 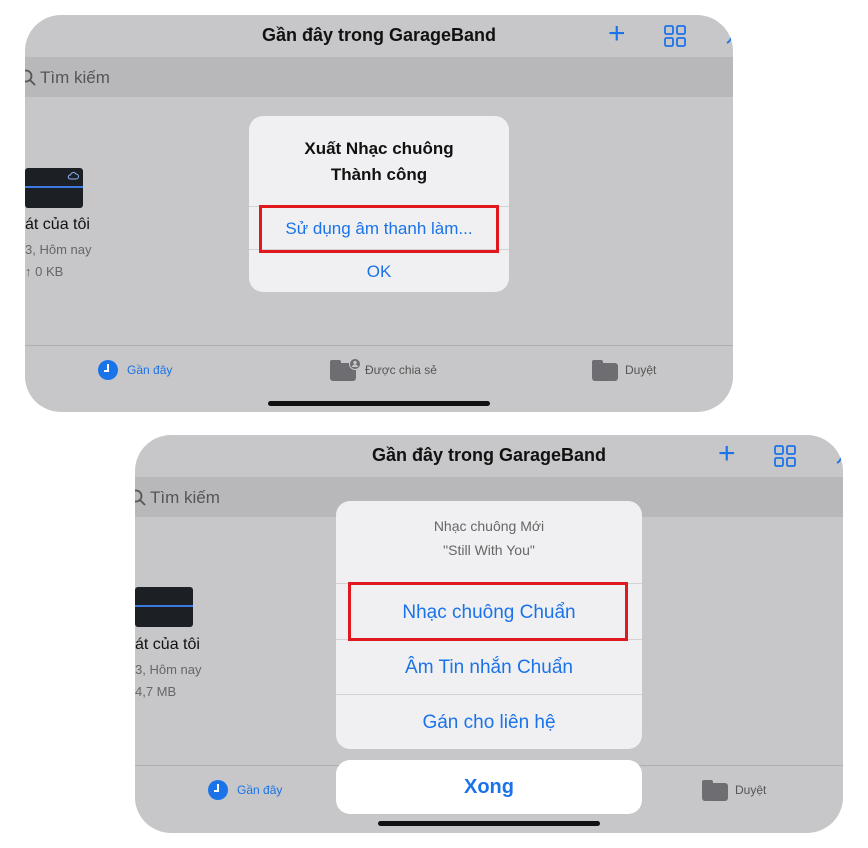 What do you see at coordinates (379, 272) in the screenshot?
I see `ok-button: OK` at bounding box center [379, 272].